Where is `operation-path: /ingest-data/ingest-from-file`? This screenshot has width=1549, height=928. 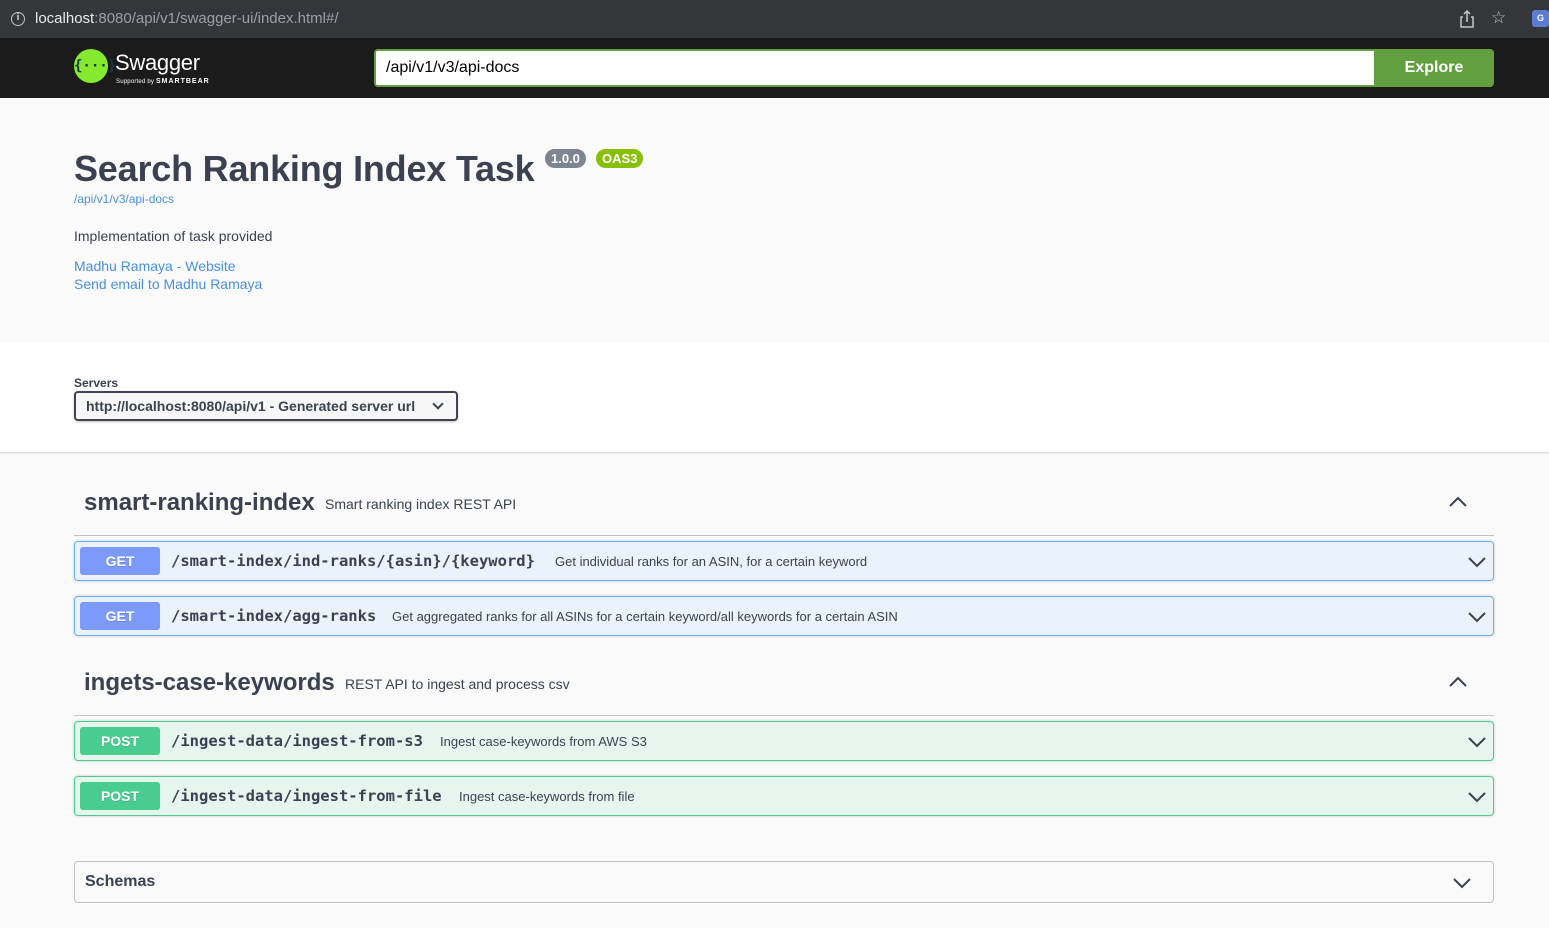
operation-path: /ingest-data/ingest-from-file is located at coordinates (306, 796).